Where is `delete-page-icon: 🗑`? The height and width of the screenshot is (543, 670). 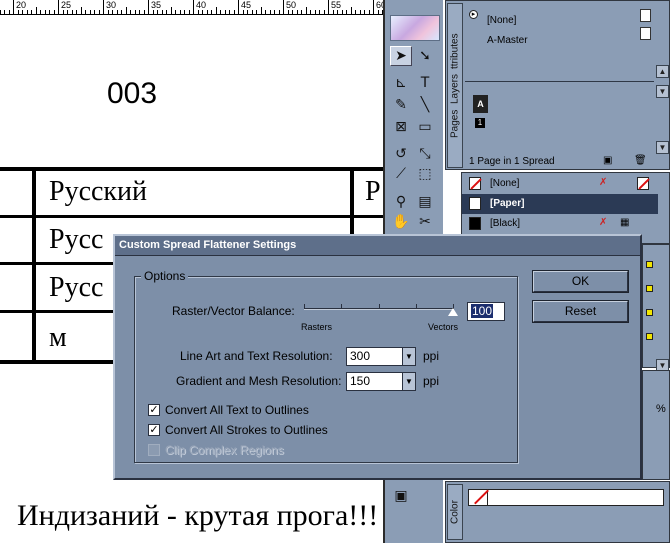
delete-page-icon: 🗑 is located at coordinates (640, 160).